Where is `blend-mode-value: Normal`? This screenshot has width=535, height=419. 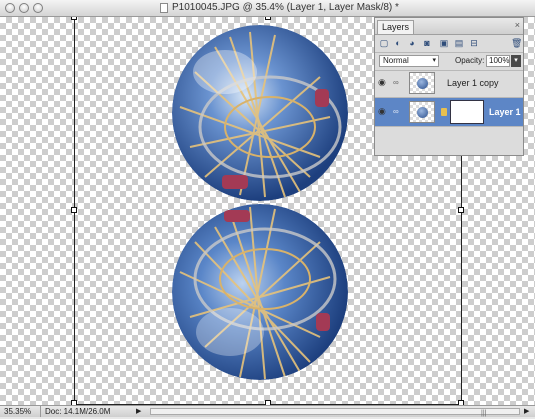 blend-mode-value: Normal is located at coordinates (396, 60).